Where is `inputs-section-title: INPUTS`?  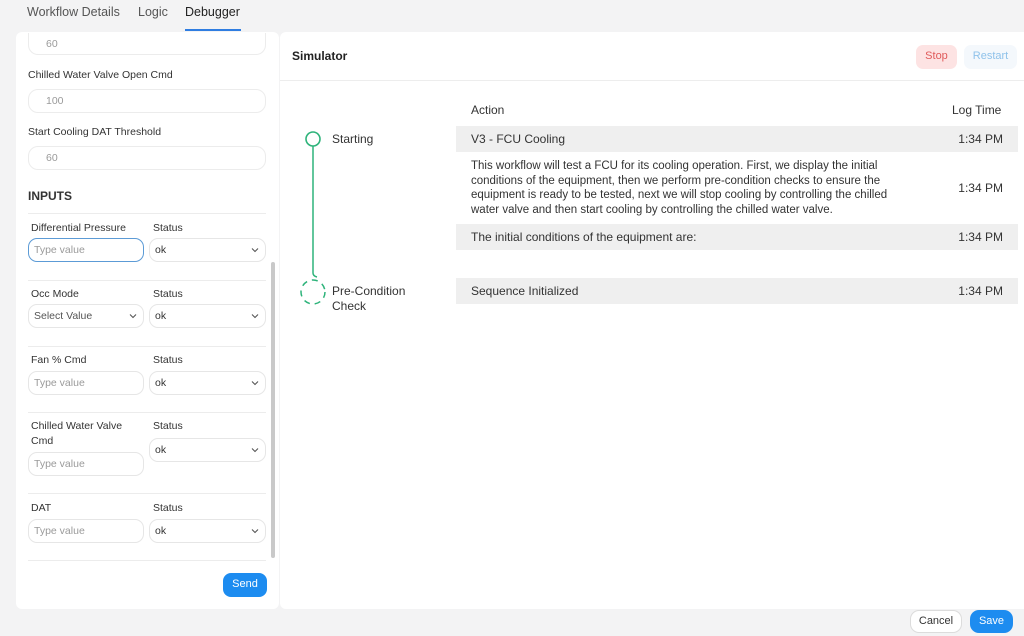
inputs-section-title: INPUTS is located at coordinates (50, 196).